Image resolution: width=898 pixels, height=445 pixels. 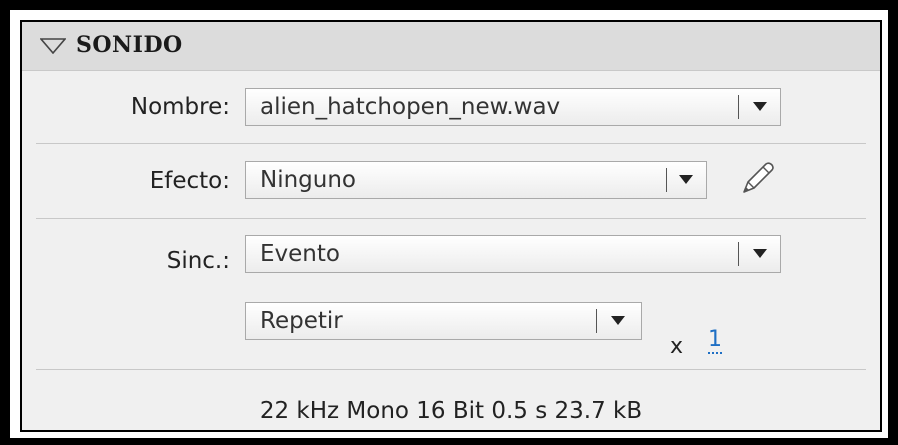 What do you see at coordinates (53, 46) in the screenshot?
I see `collapse-triangle-icon` at bounding box center [53, 46].